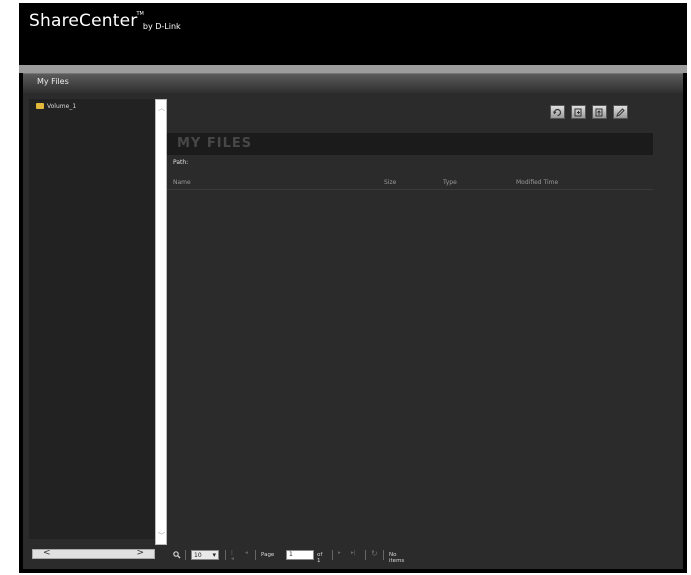 The height and width of the screenshot is (575, 691). Describe the element at coordinates (353, 34) in the screenshot. I see `header-bar: ShareCenterTM by D-Link` at that location.